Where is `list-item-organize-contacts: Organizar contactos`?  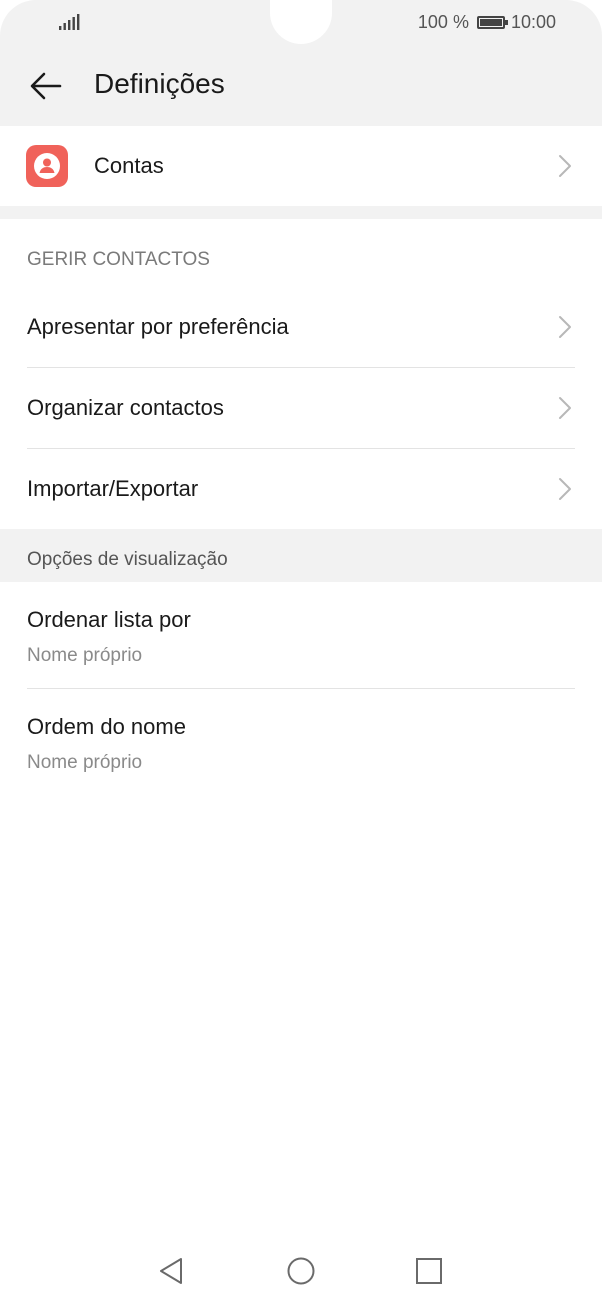 list-item-organize-contacts: Organizar contactos is located at coordinates (301, 408).